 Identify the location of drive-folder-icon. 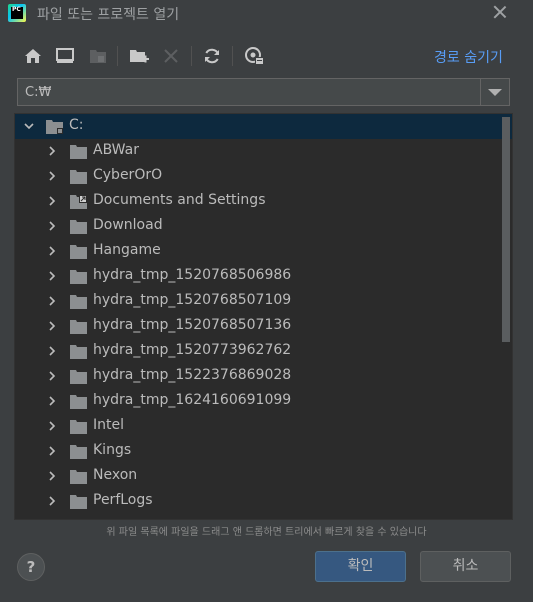
(54, 126).